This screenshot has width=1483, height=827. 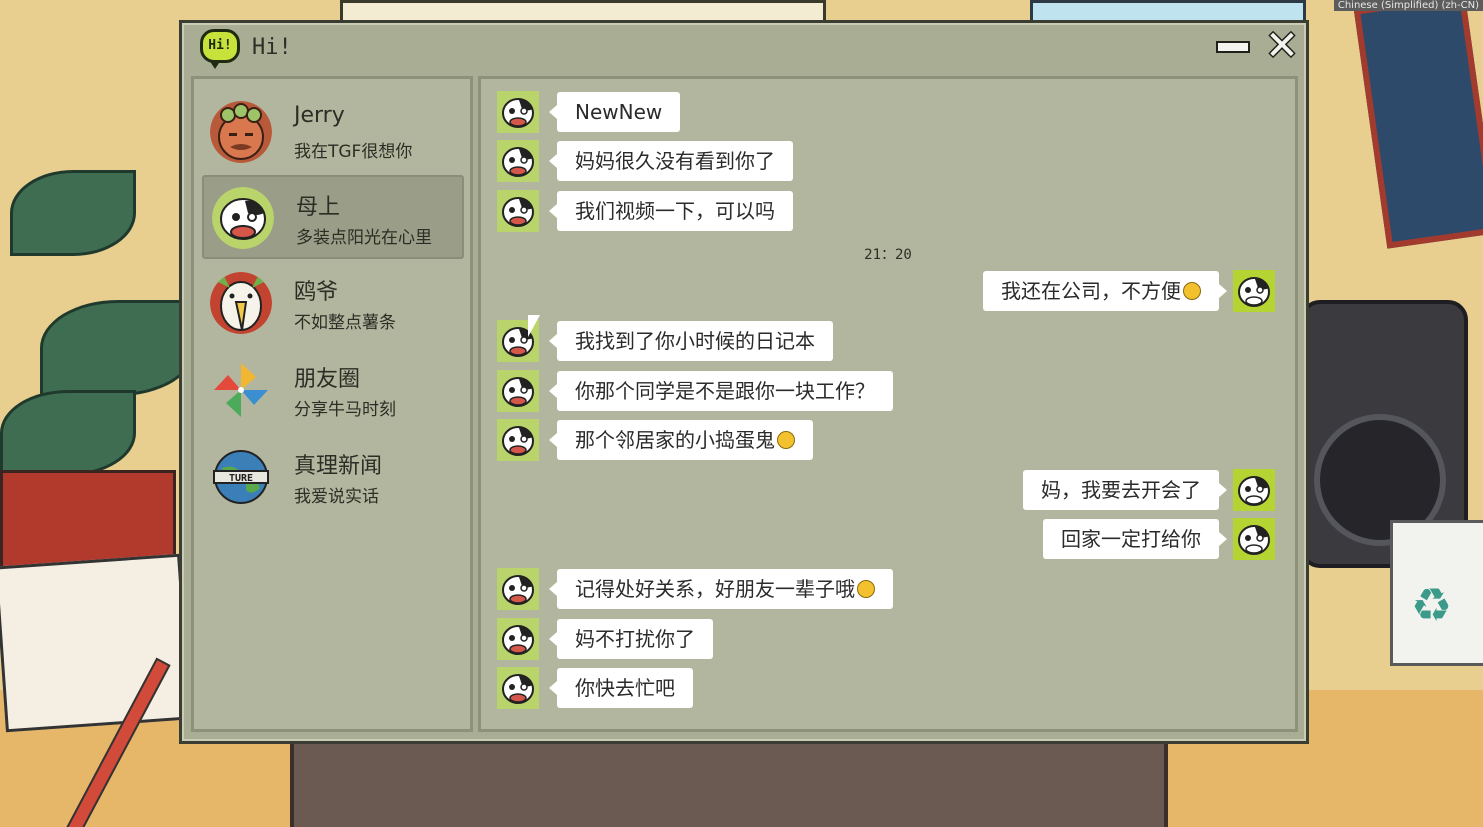 I want to click on svg-text: TURE, so click(x=241, y=478).